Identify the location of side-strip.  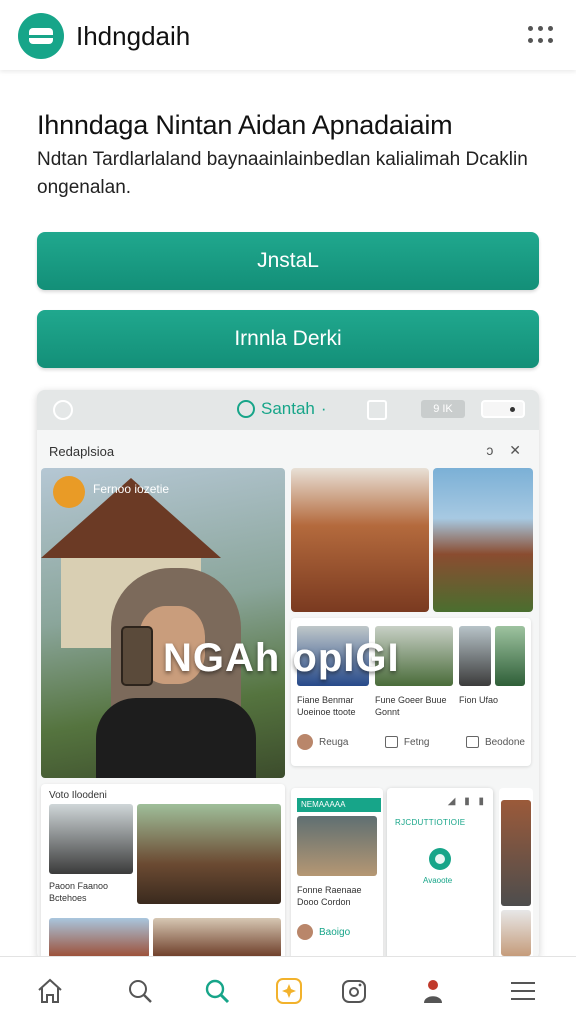
(516, 874).